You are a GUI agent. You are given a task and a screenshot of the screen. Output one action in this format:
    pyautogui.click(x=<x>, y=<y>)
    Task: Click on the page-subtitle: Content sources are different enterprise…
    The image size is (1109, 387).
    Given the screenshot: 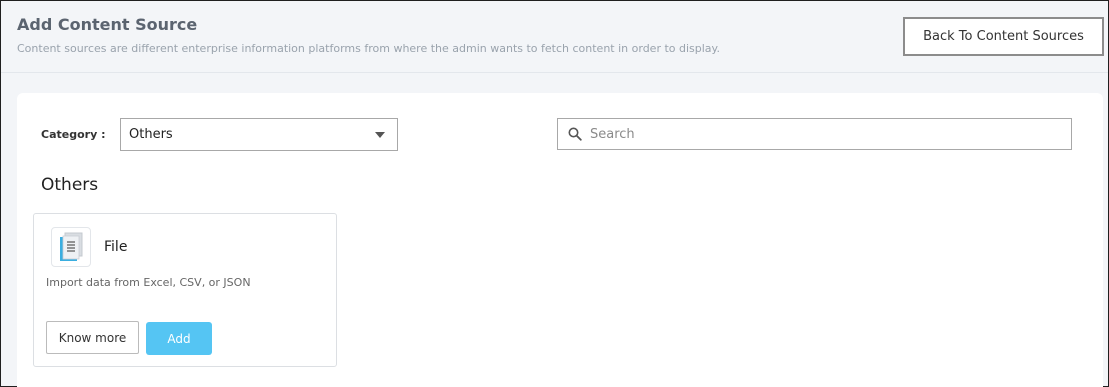 What is the action you would take?
    pyautogui.click(x=368, y=48)
    